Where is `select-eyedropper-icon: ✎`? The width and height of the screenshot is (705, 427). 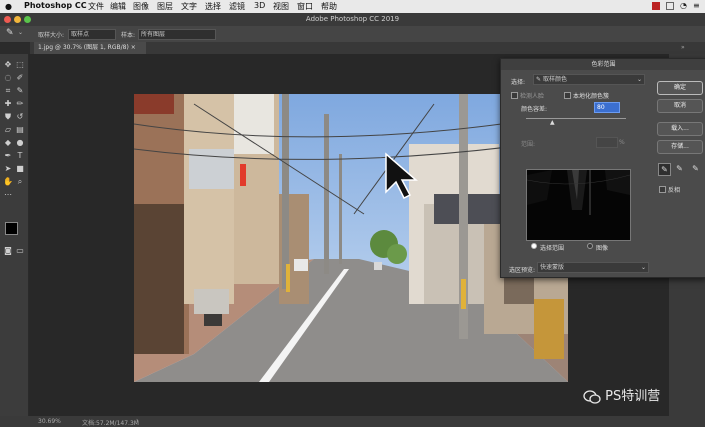 select-eyedropper-icon: ✎ is located at coordinates (539, 79).